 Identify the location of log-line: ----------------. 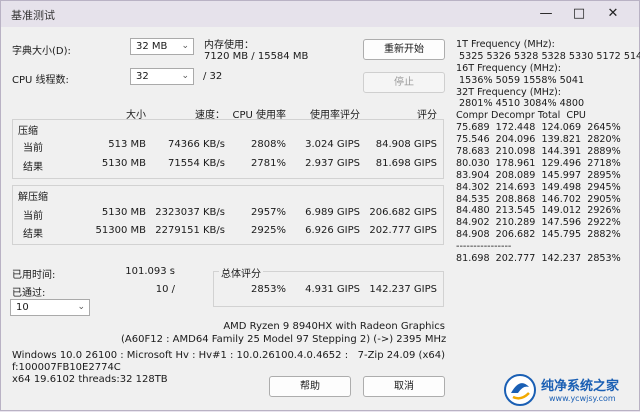
(484, 247).